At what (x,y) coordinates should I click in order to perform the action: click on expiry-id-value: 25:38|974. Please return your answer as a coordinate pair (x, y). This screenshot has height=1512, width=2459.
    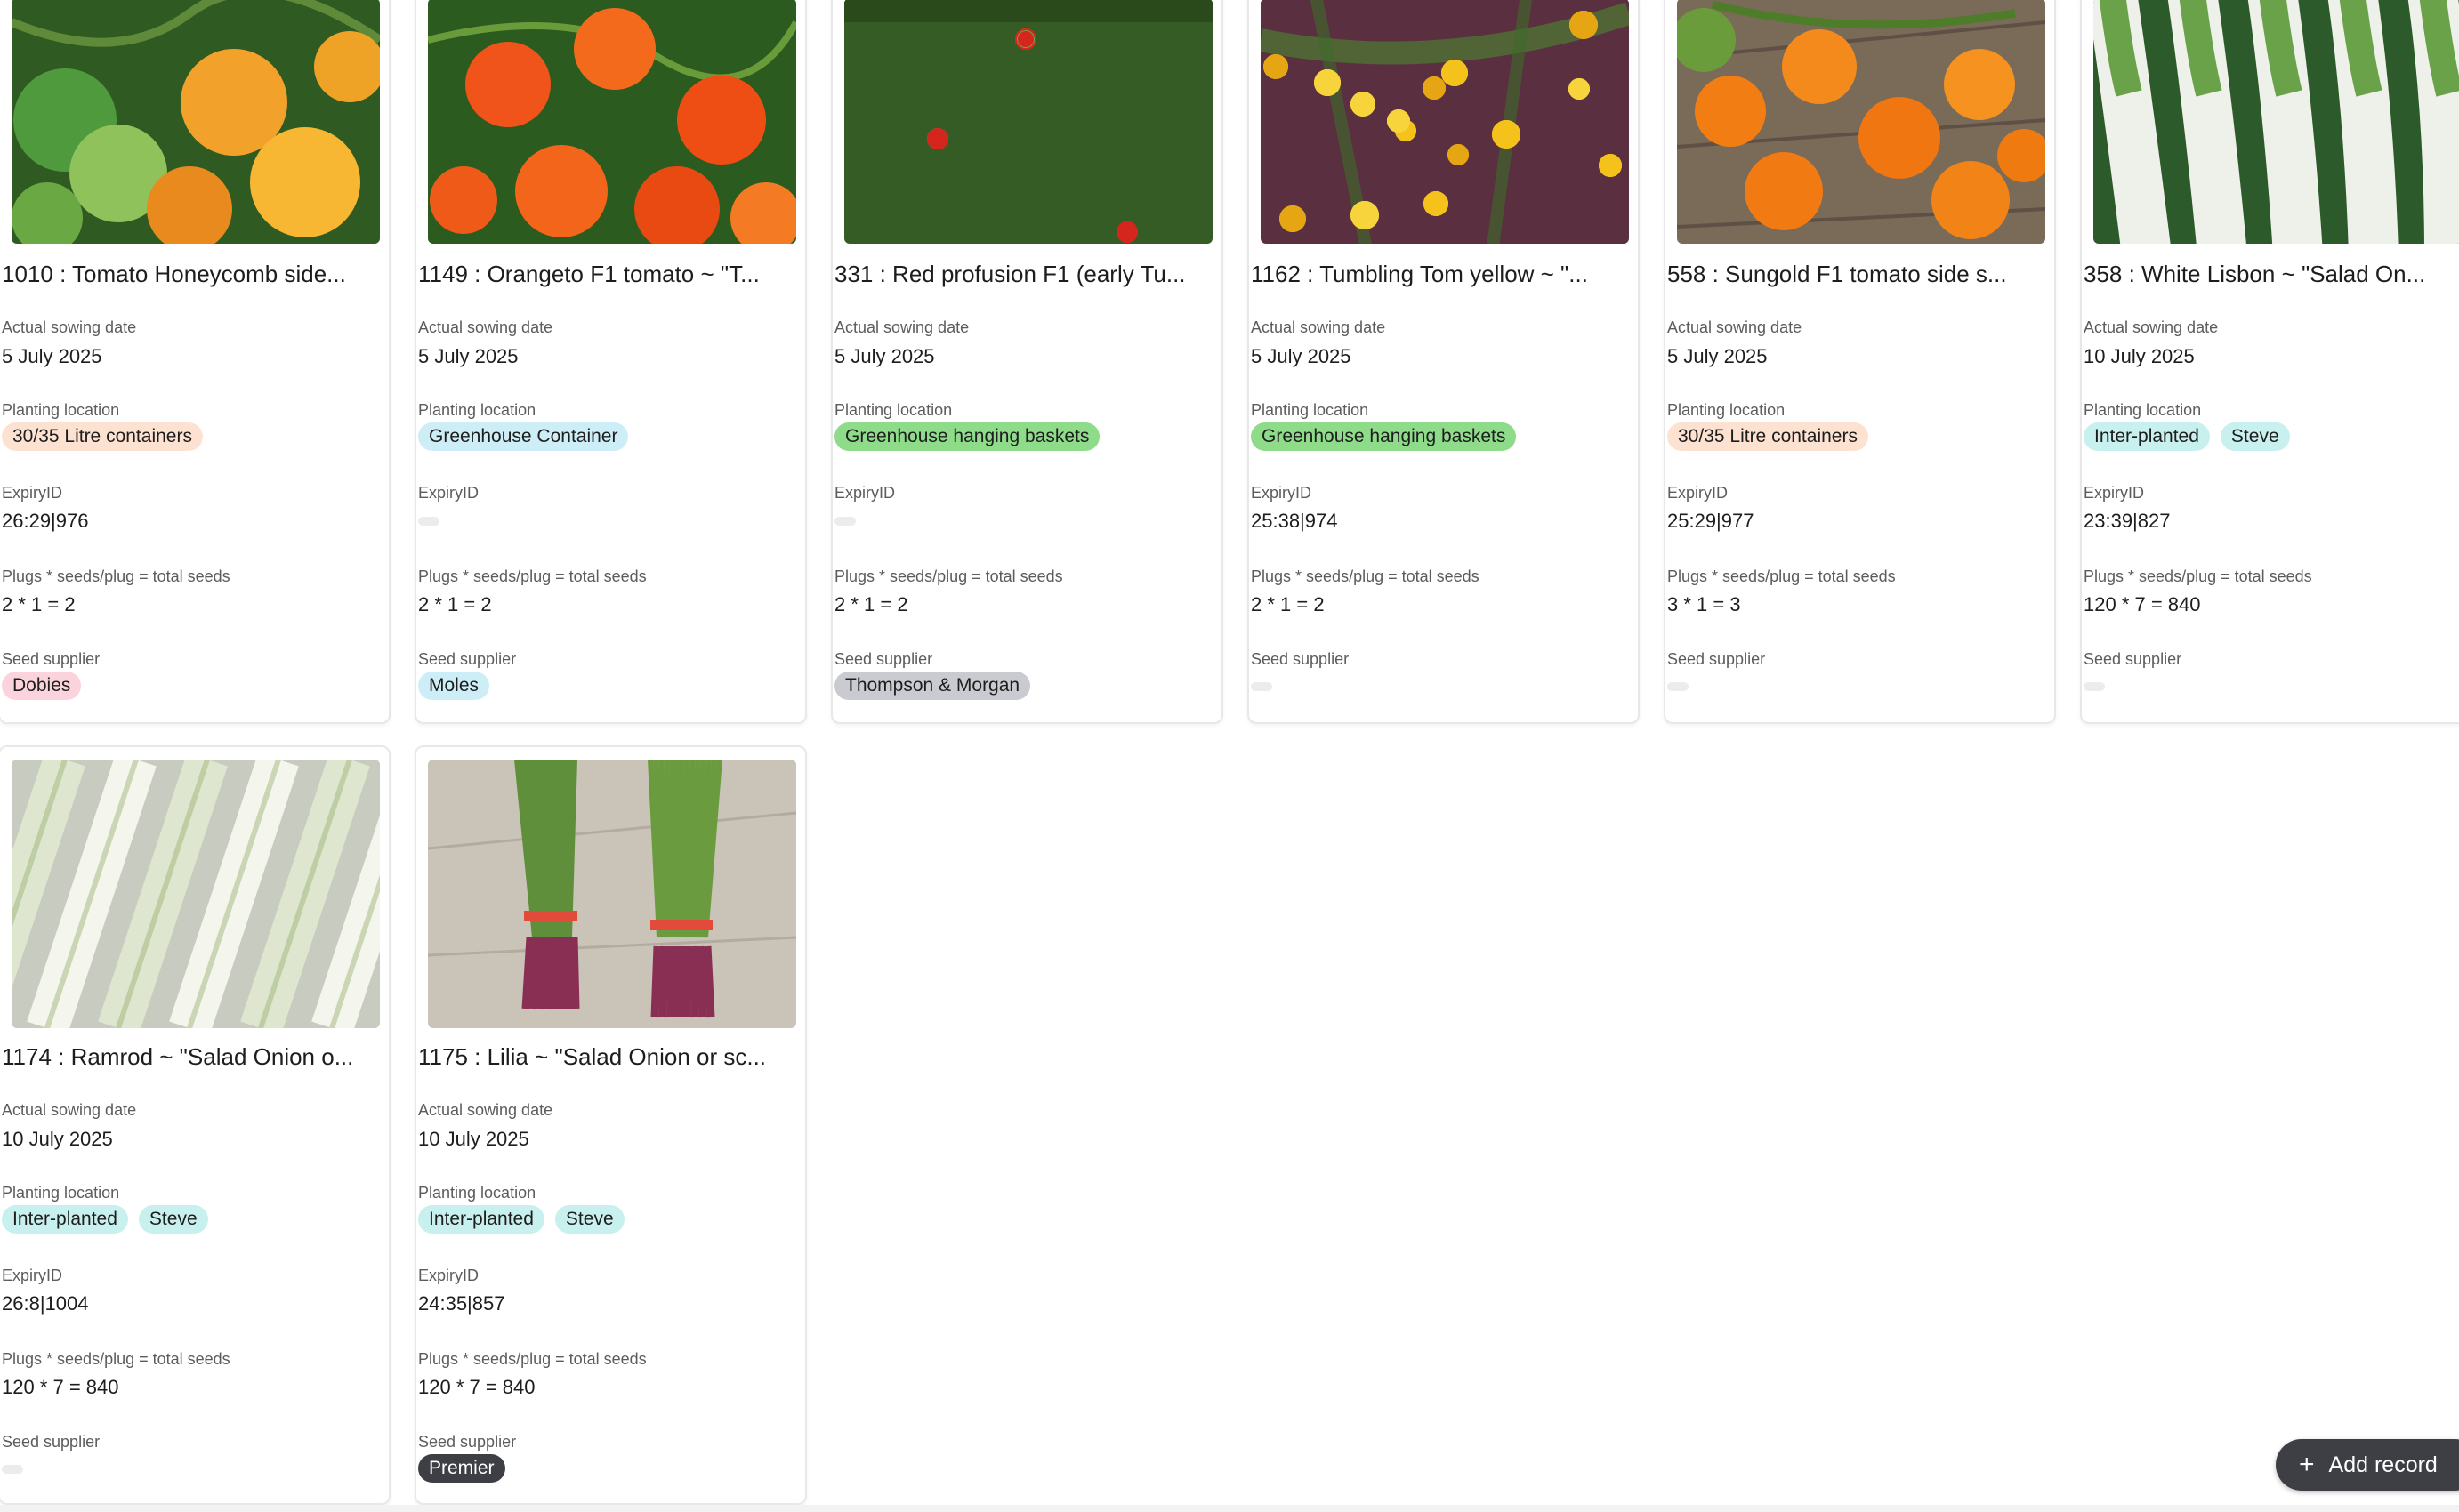
    Looking at the image, I should click on (1294, 521).